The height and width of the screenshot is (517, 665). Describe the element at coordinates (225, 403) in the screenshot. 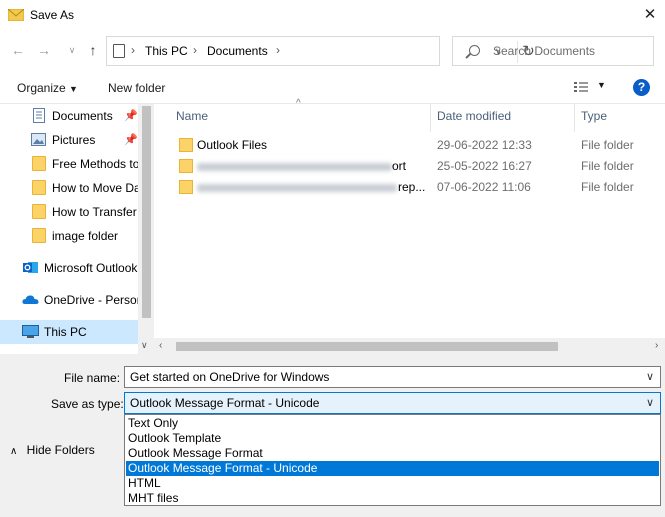

I see `save-type-value: Outlook Message Format - Unicode` at that location.